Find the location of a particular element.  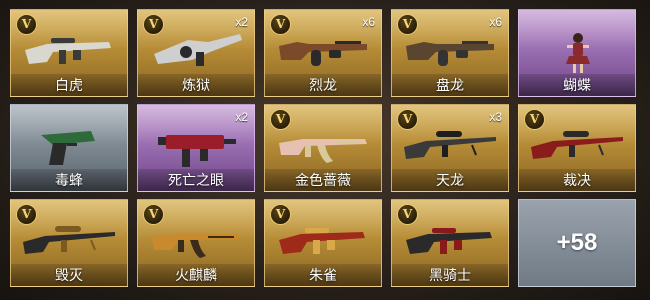

item-name: 毁灭 is located at coordinates (69, 275).